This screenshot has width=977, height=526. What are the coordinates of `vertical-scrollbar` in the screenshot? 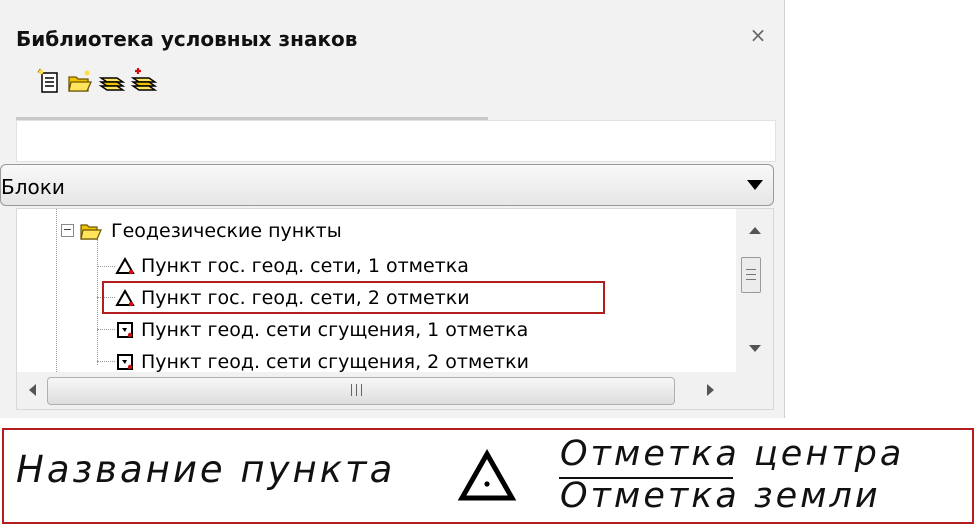 It's located at (754, 290).